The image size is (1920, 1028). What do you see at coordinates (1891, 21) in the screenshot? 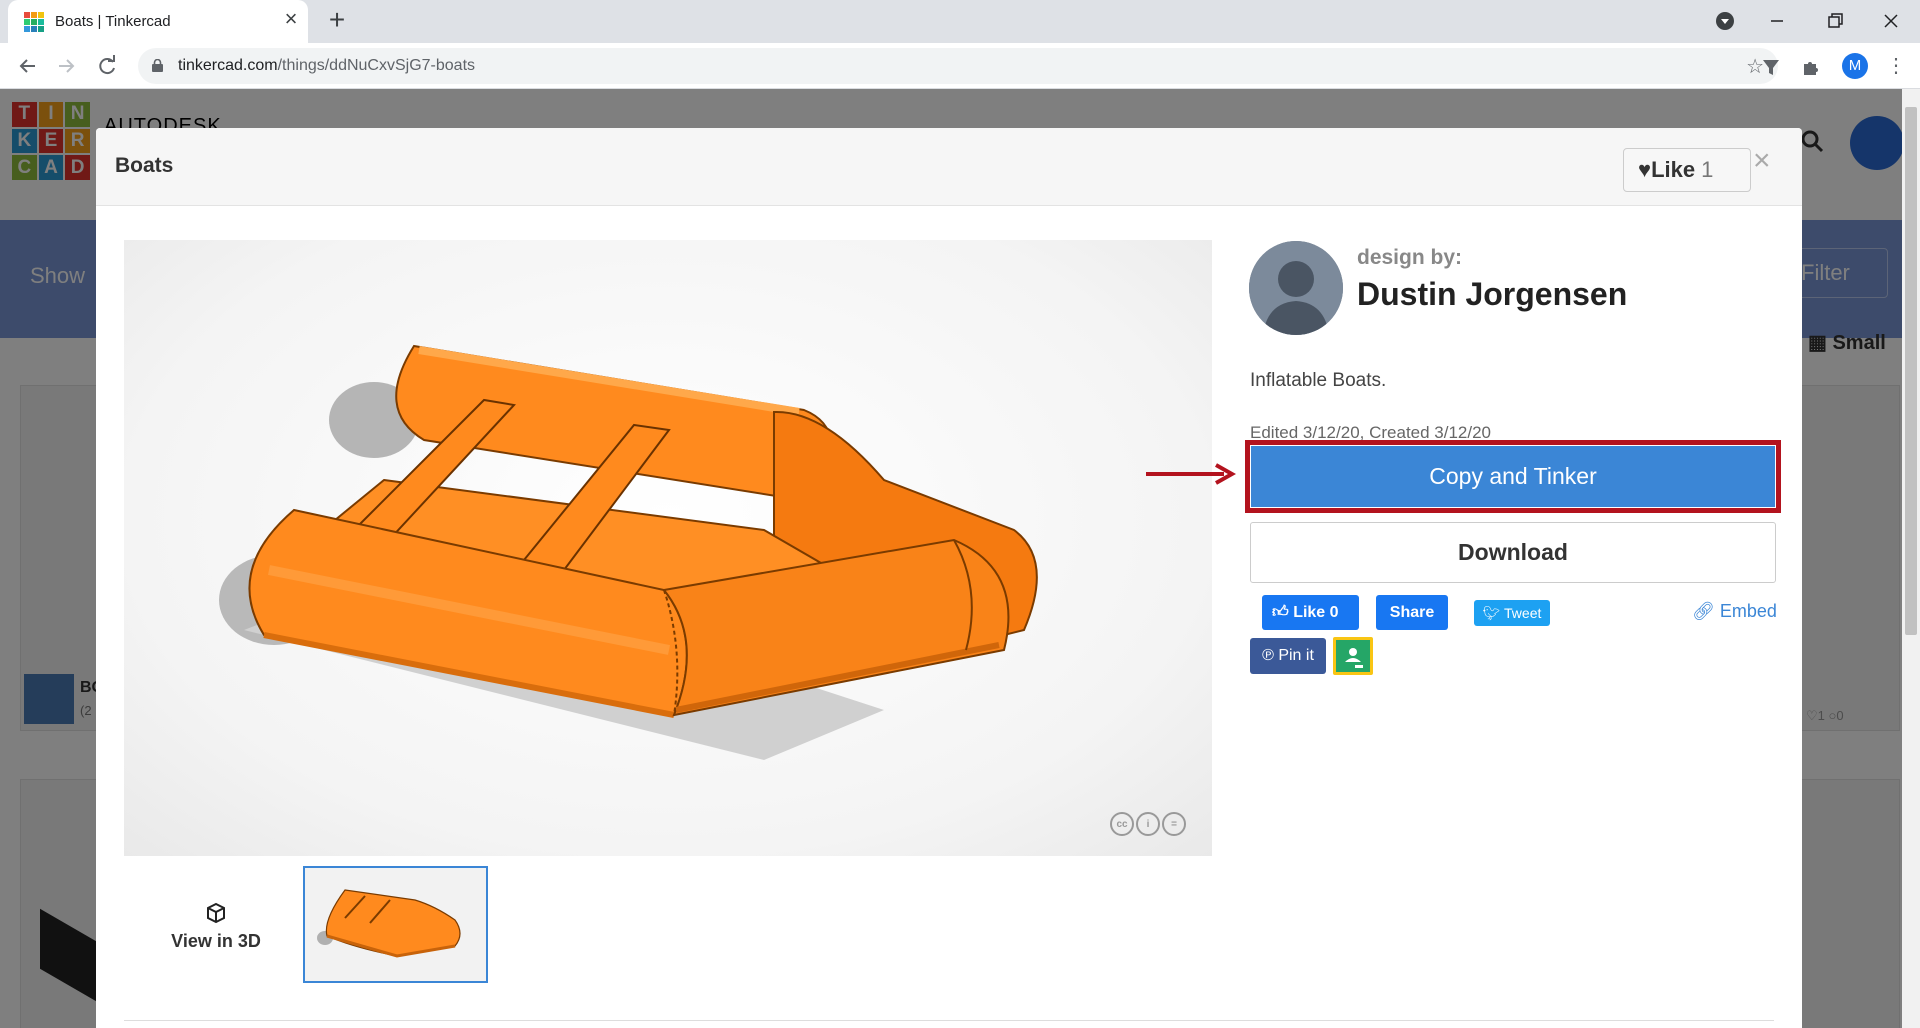
I see `close-window-icon` at bounding box center [1891, 21].